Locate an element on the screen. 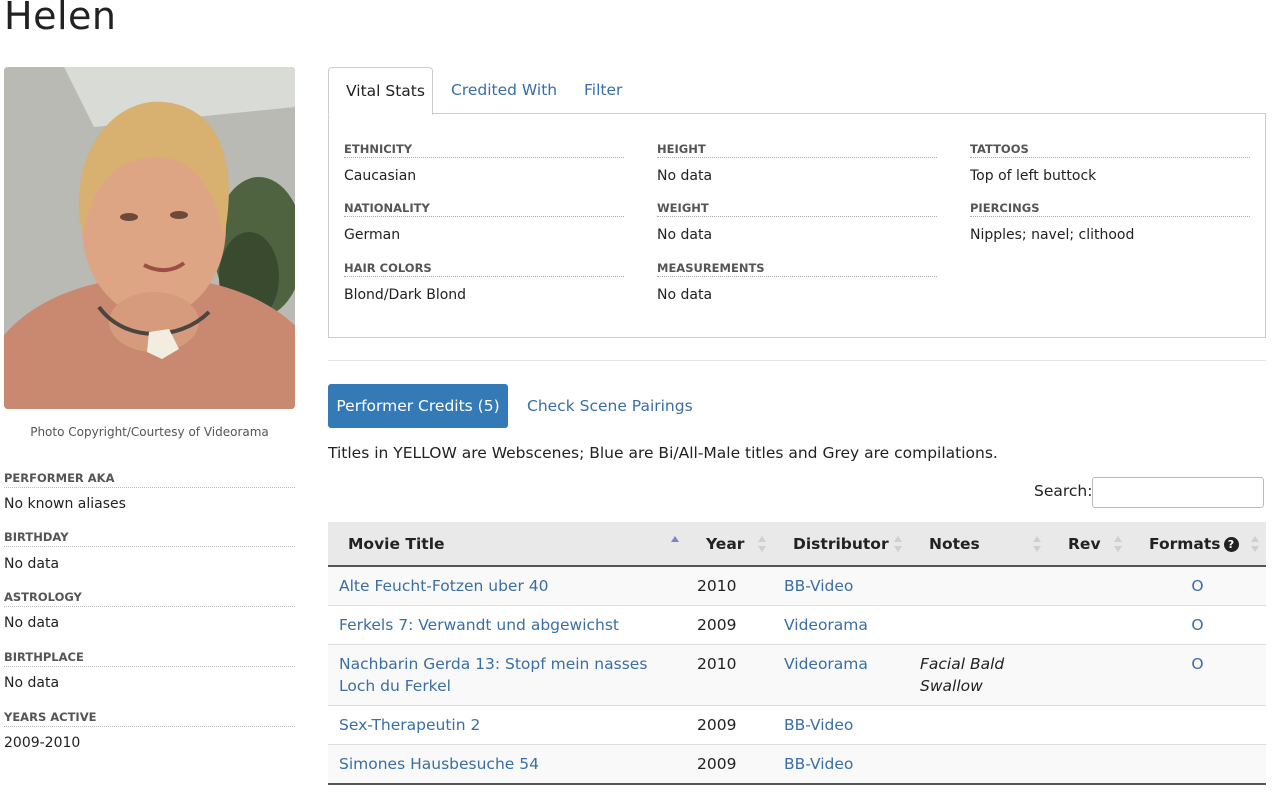  column-header-formats: Formats? is located at coordinates (1197, 544).